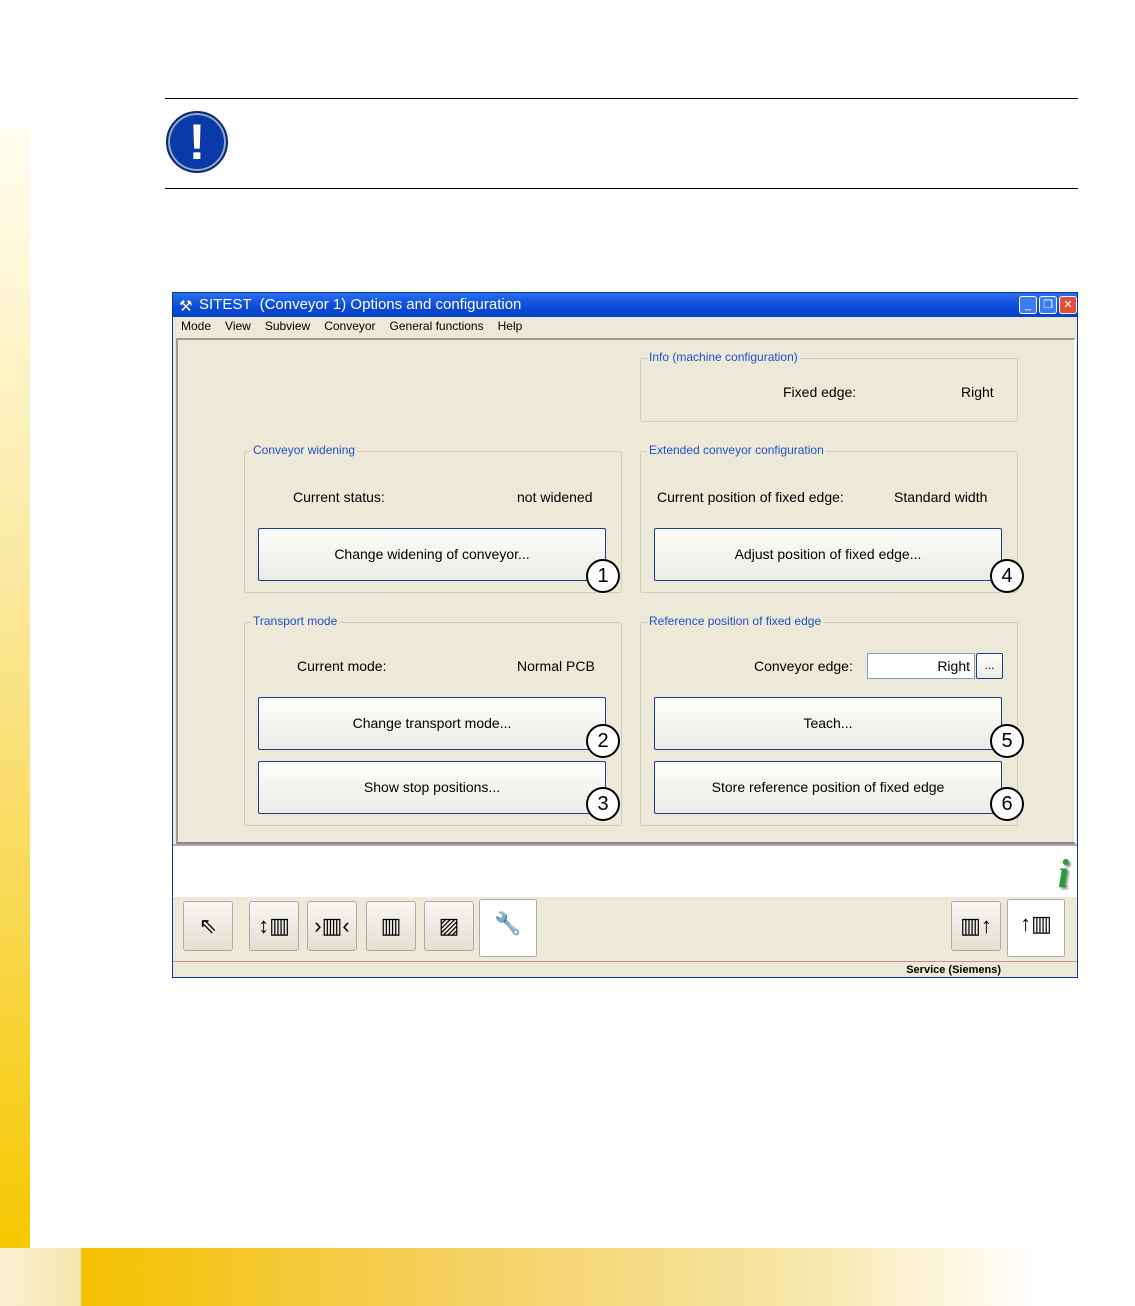 The image size is (1135, 1306). Describe the element at coordinates (1007, 804) in the screenshot. I see `callout-marker: 6` at that location.